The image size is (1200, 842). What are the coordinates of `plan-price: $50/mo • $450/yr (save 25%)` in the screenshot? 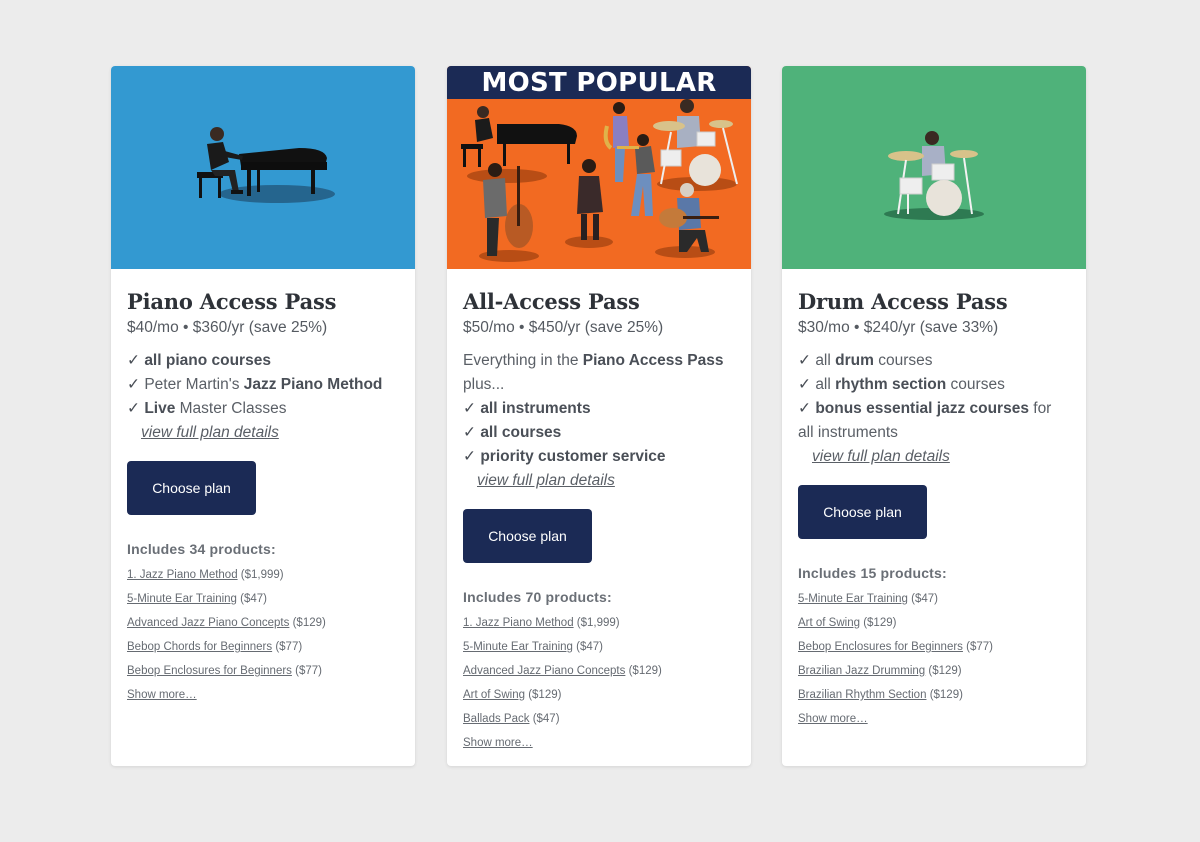 It's located at (563, 327).